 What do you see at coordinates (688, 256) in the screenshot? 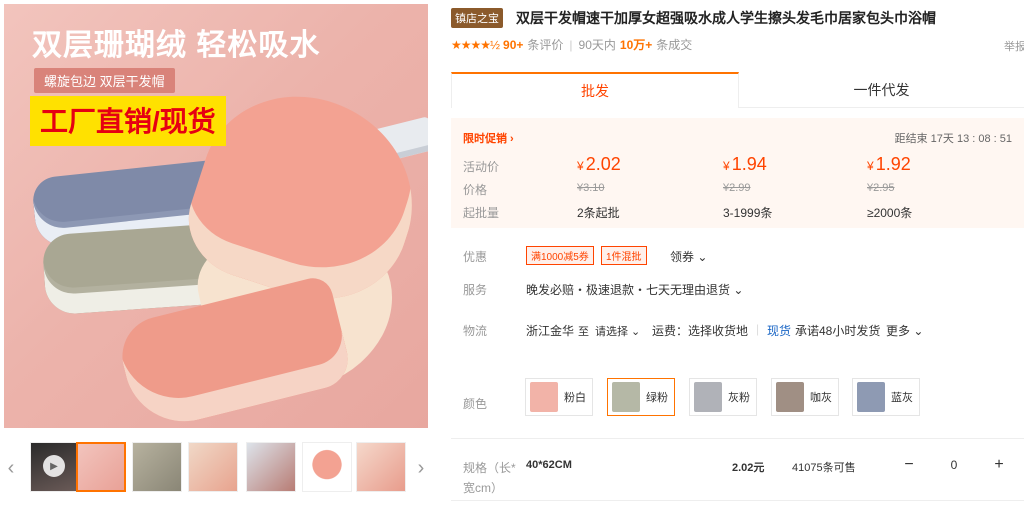
I see `claim-coupon-link: 领券 ⌄` at bounding box center [688, 256].